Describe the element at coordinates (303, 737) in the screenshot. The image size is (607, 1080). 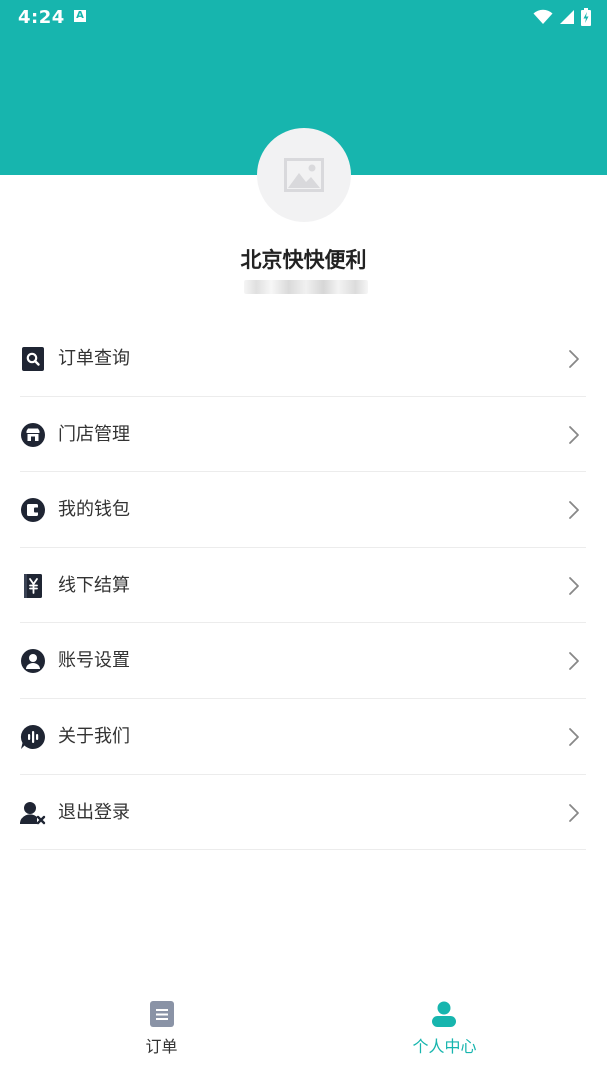
I see `menu-item-about-us: 关于我们` at that location.